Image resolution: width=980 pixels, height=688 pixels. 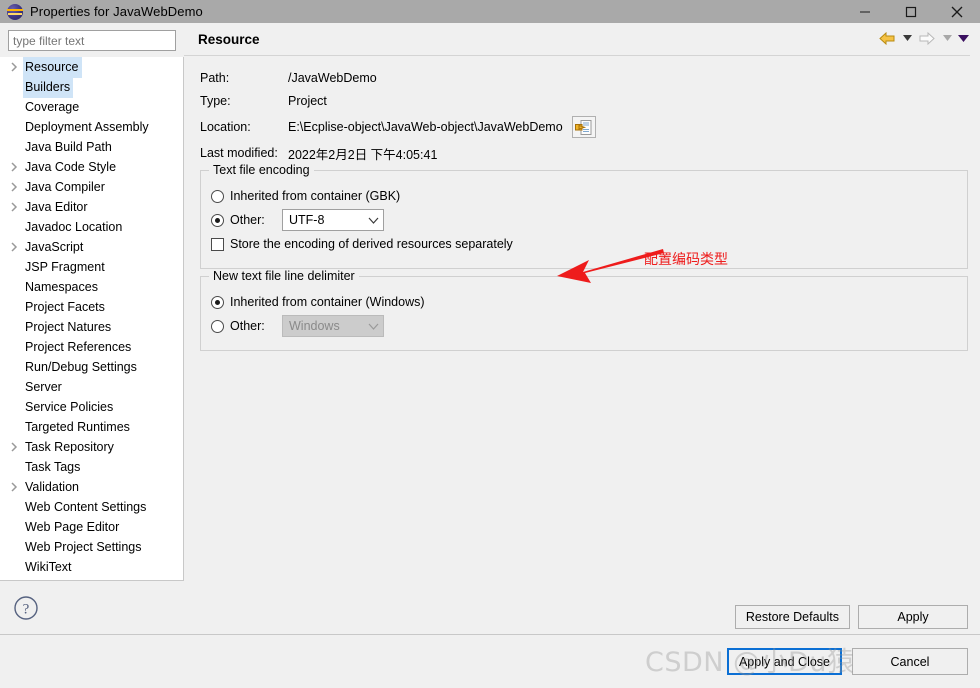 I want to click on delimiter-other-radio, so click(x=217, y=326).